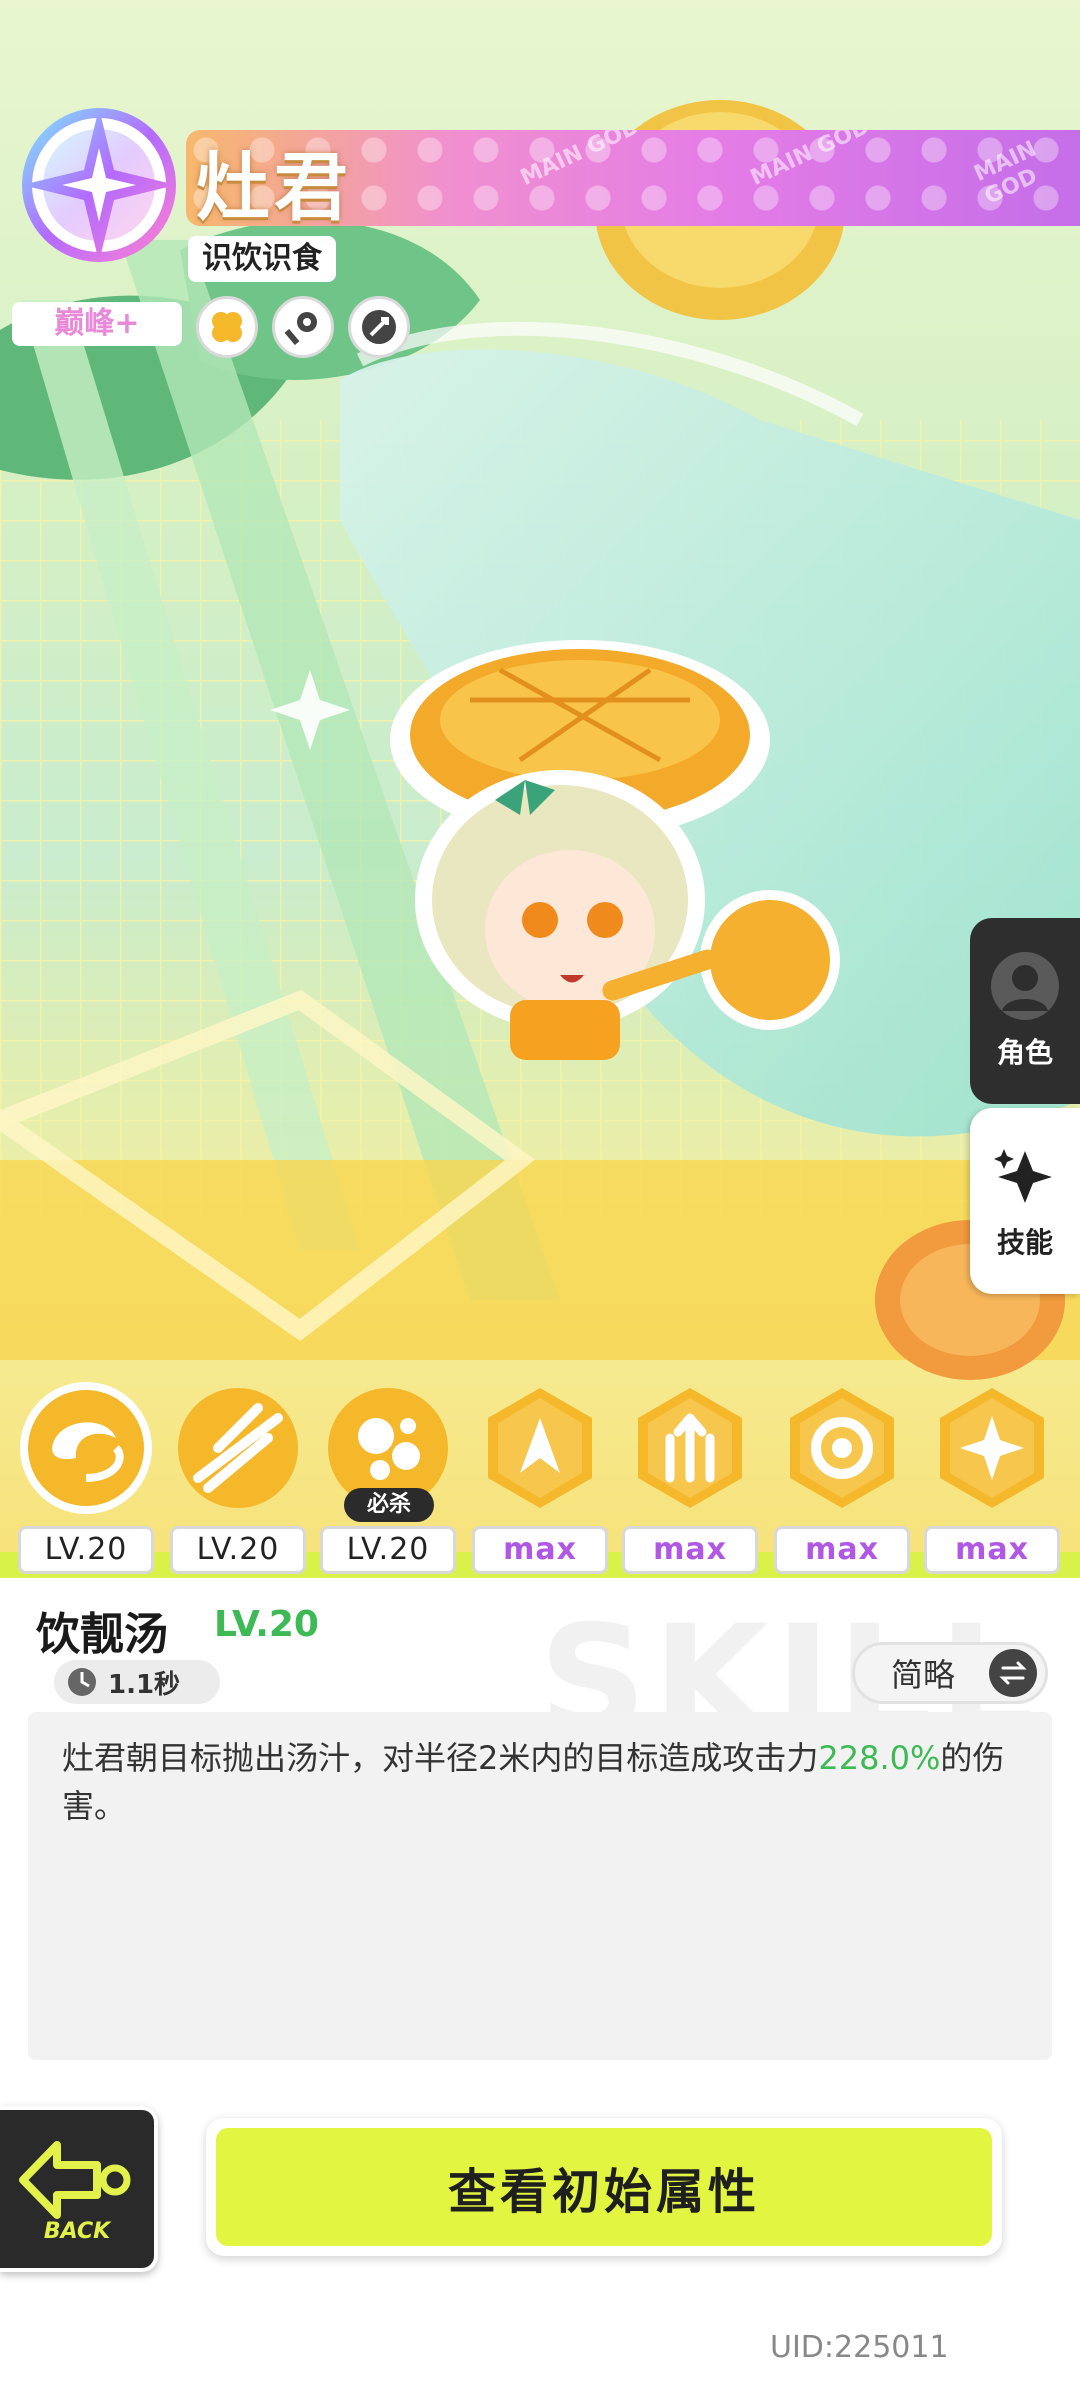 This screenshot has height=2400, width=1080. I want to click on swirl-skill-icon, so click(86, 1448).